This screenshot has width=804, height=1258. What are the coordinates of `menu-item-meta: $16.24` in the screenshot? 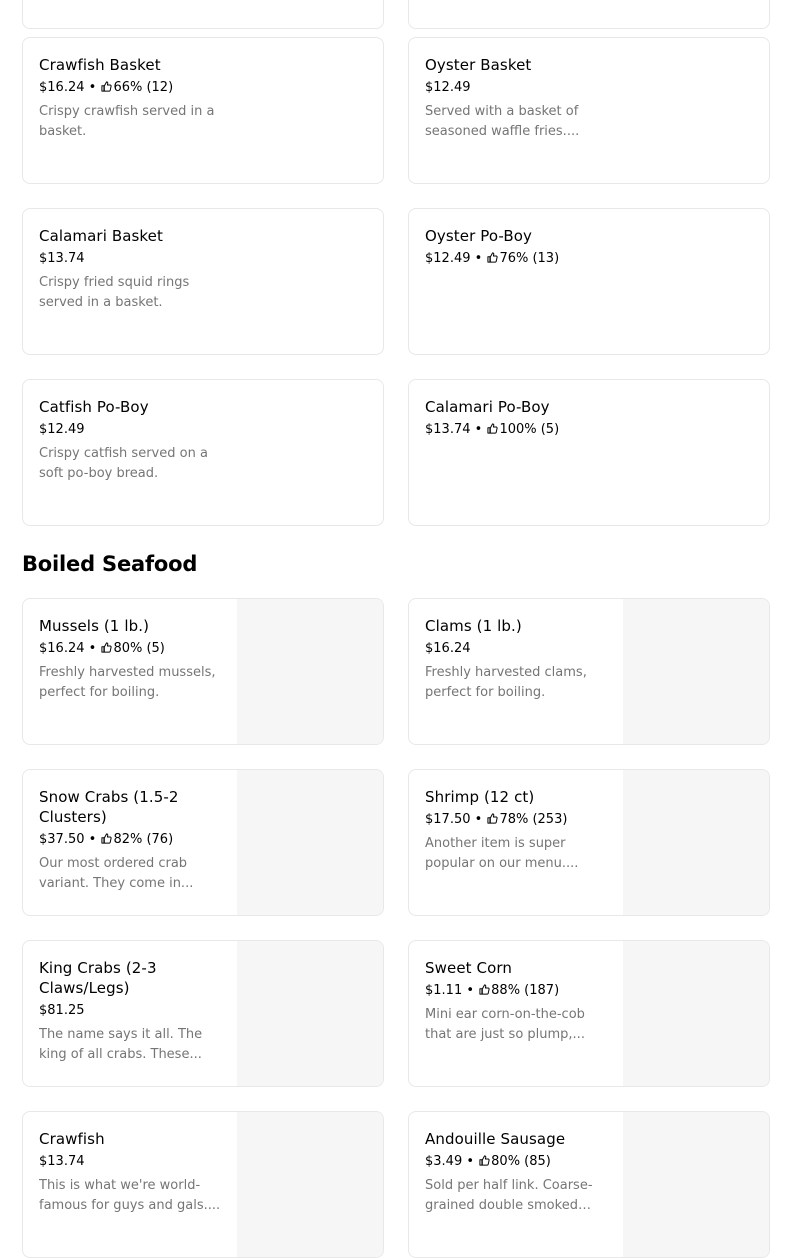 It's located at (516, 649).